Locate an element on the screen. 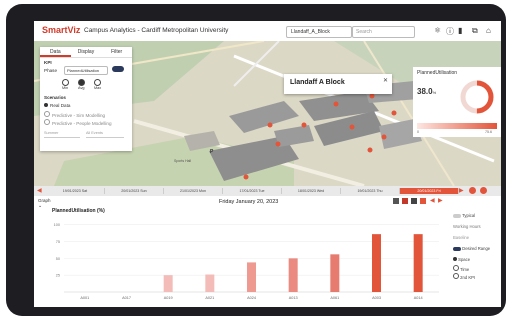 The image size is (512, 322). timeline-date: 20/01/2023 Fri is located at coordinates (429, 191).